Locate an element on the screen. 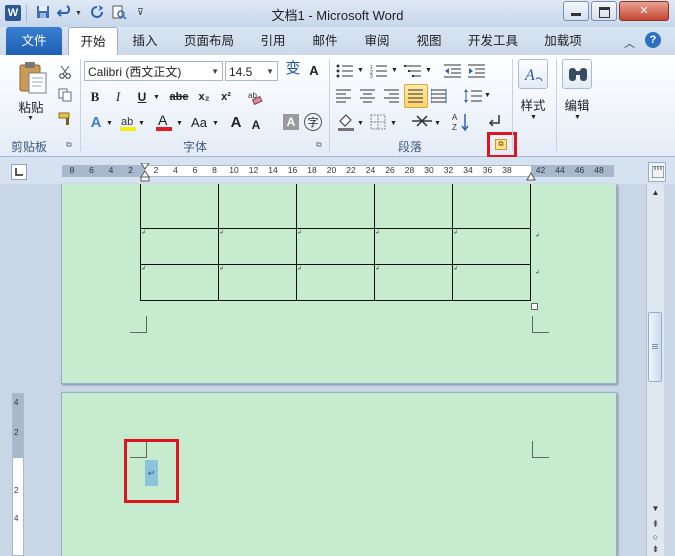 This screenshot has width=675, height=556. sort-icon: AZ is located at coordinates (461, 122).